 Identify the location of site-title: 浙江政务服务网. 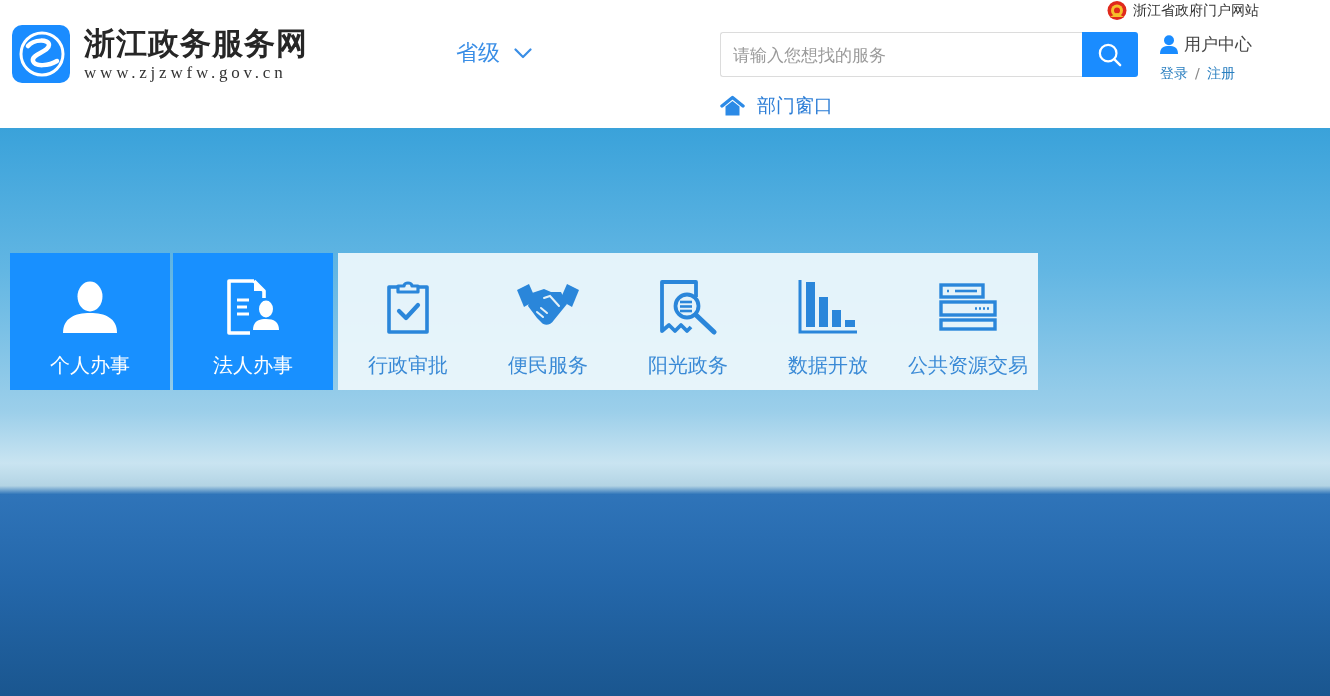
(196, 44).